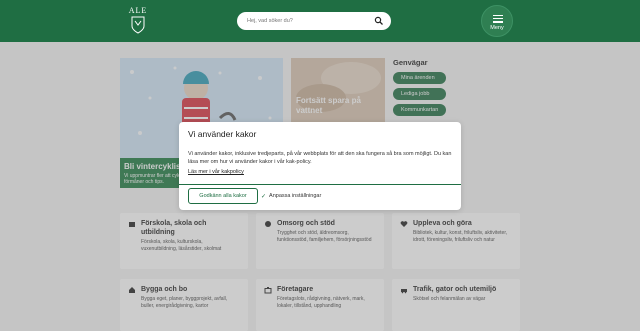 The image size is (640, 331). What do you see at coordinates (497, 28) in the screenshot?
I see `menu-label: Meny` at bounding box center [497, 28].